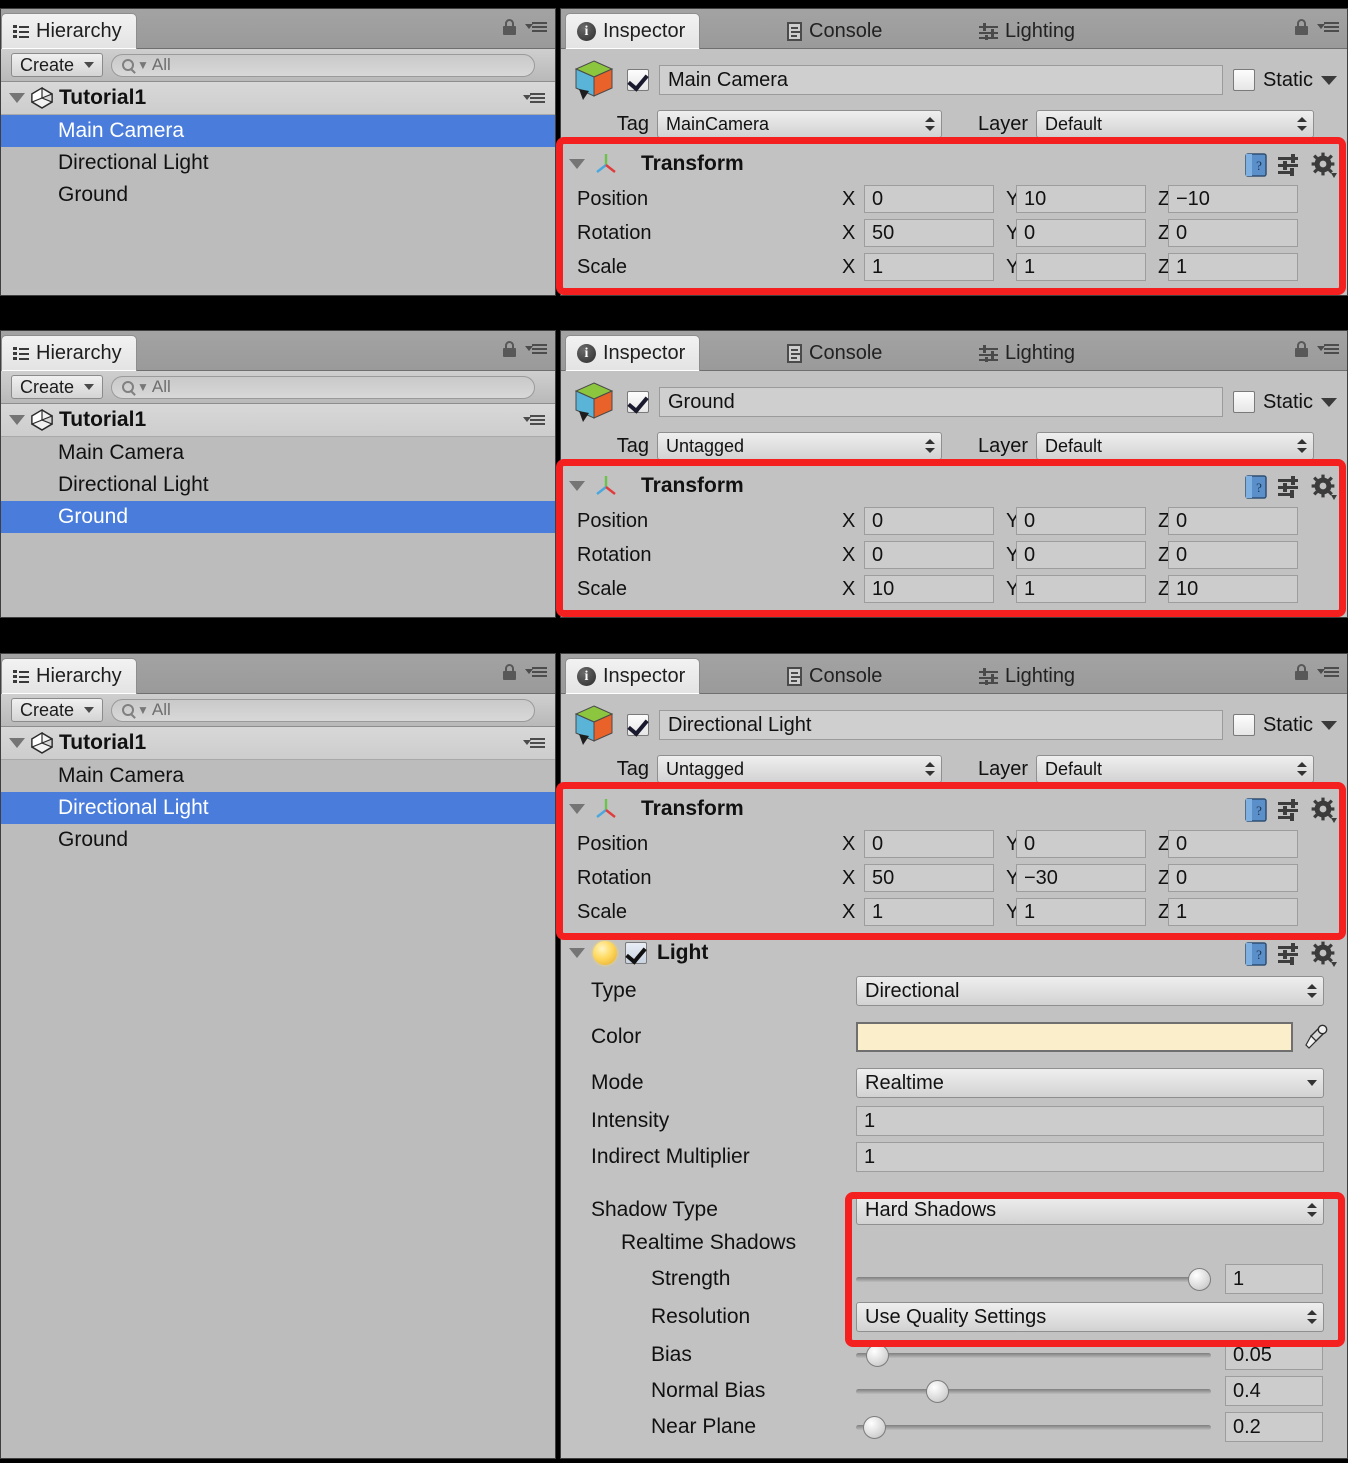  What do you see at coordinates (278, 743) in the screenshot?
I see `scene-root-row-3: Tutorial1` at bounding box center [278, 743].